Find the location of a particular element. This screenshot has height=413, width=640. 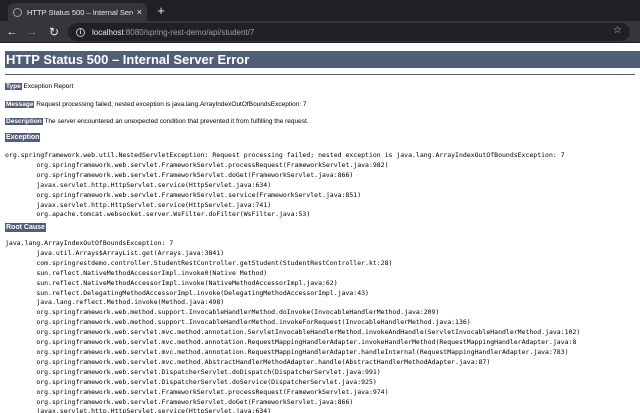

bookmark-star-icon: ☆ is located at coordinates (617, 30).